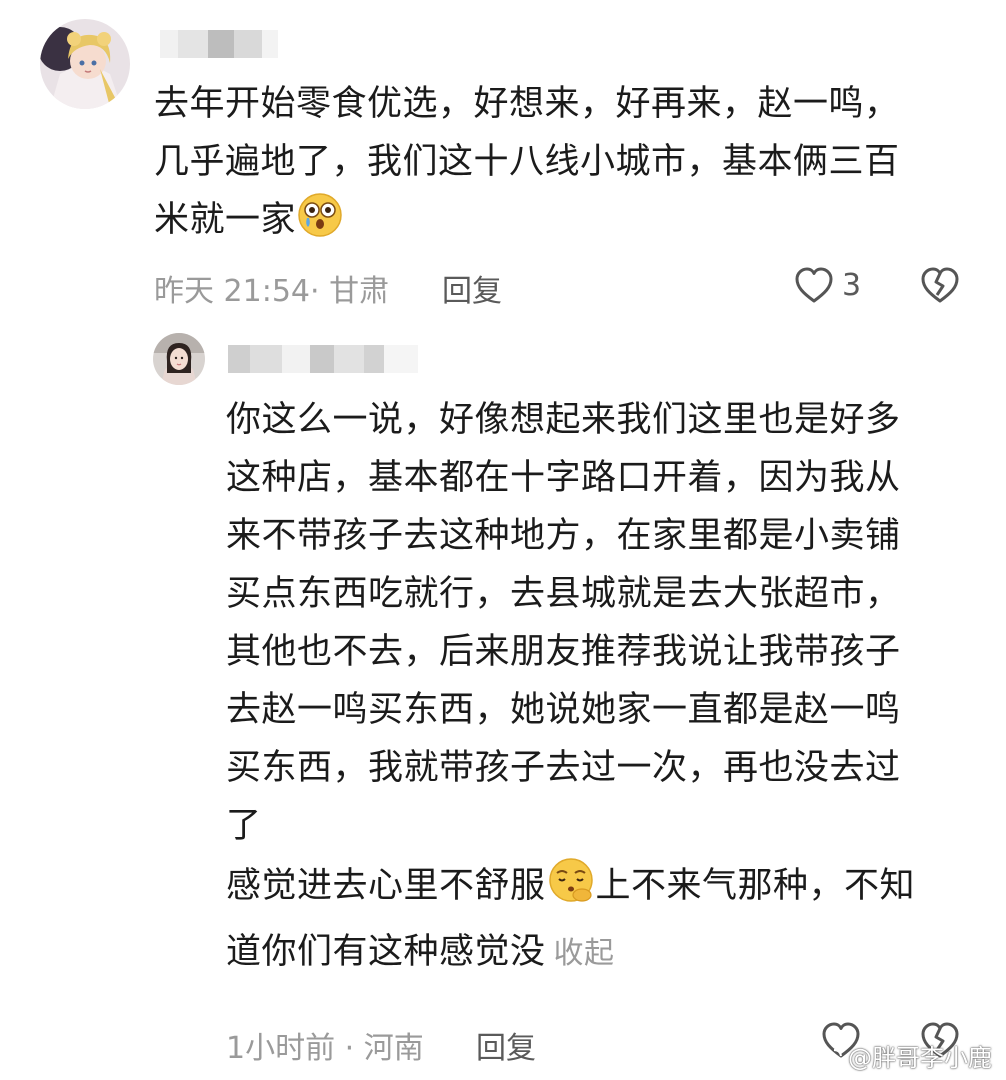  What do you see at coordinates (527, 224) in the screenshot?
I see `comment-line: 米就一家` at bounding box center [527, 224].